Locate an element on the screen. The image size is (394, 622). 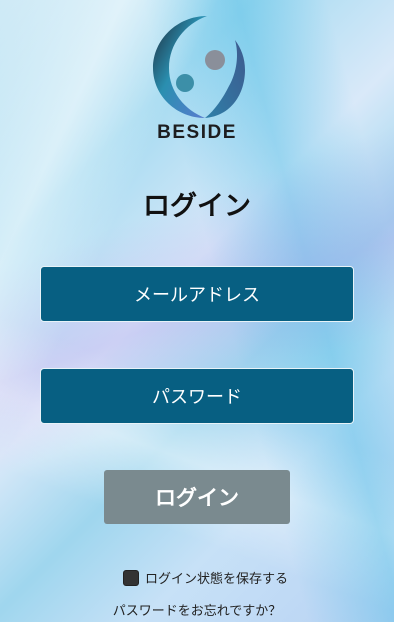
beside-logo-icon is located at coordinates (199, 67).